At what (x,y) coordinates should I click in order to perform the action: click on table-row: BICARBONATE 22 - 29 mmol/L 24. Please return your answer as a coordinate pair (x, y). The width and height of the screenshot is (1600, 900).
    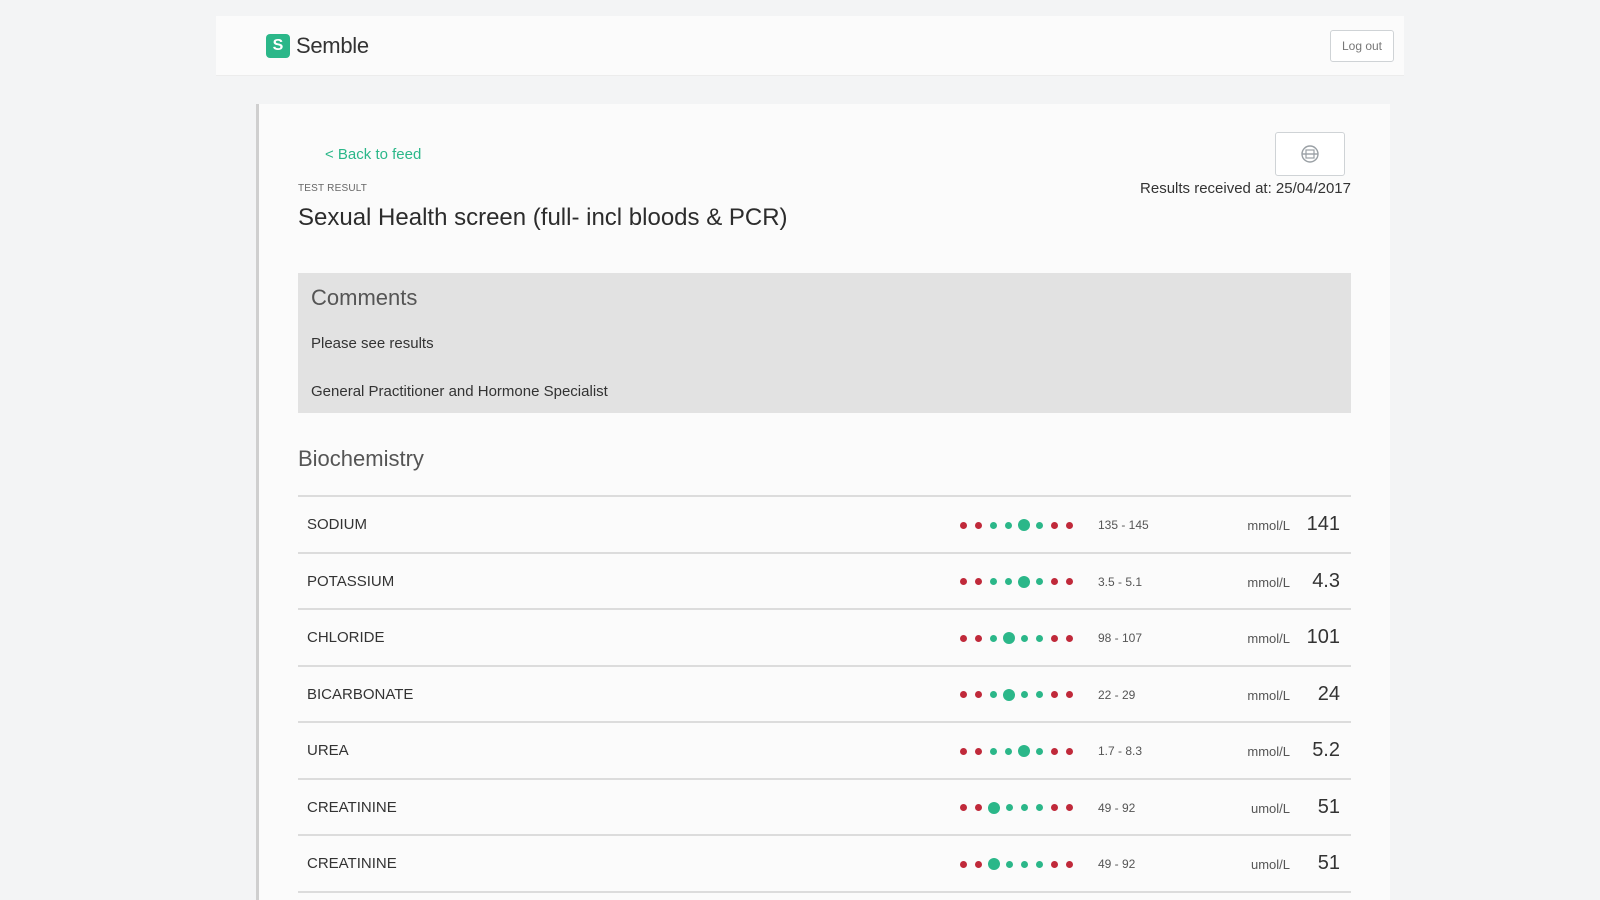
    Looking at the image, I should click on (824, 695).